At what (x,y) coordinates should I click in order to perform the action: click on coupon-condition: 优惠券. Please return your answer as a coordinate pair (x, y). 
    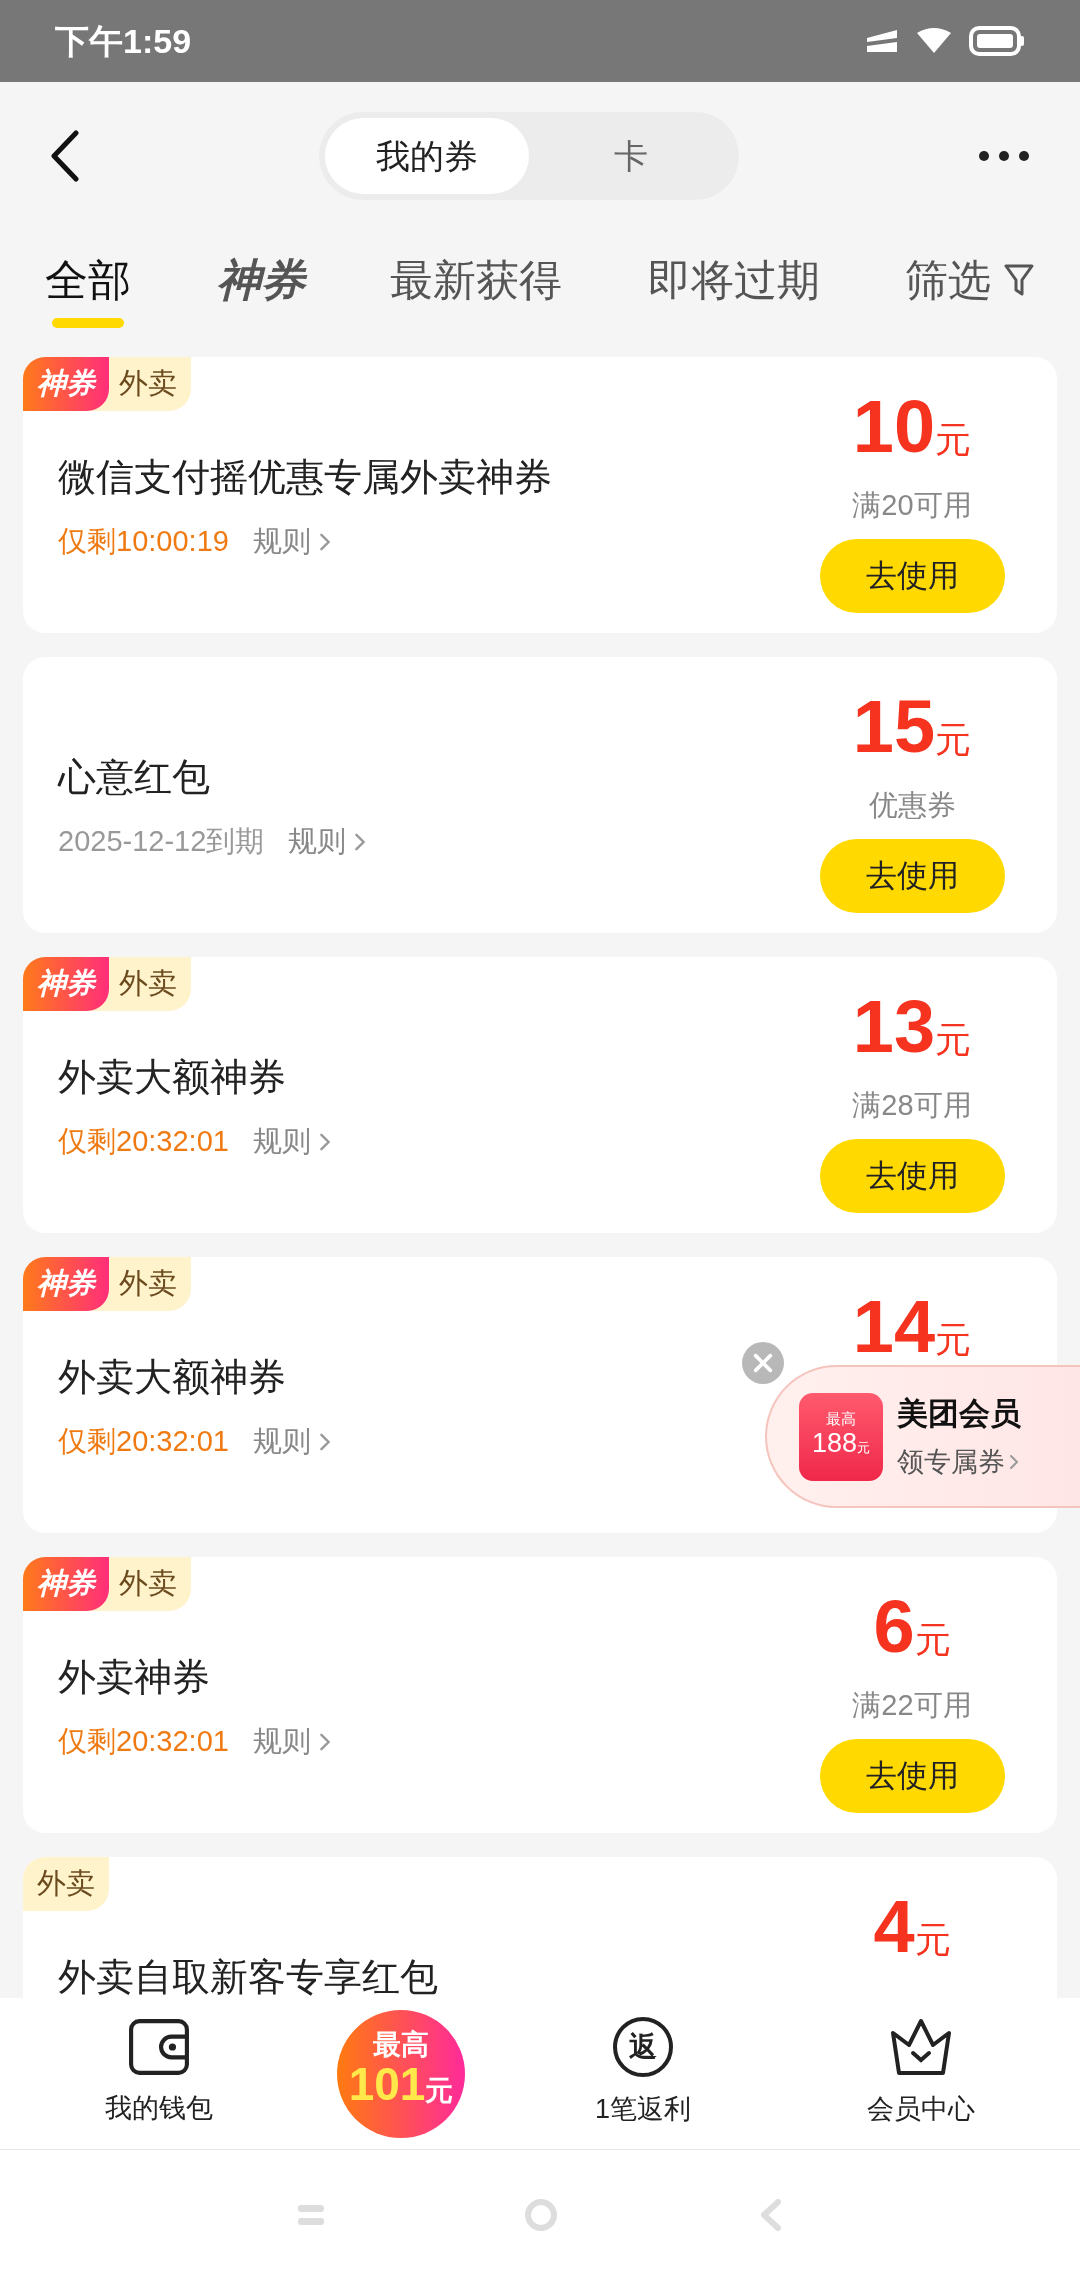
    Looking at the image, I should click on (912, 805).